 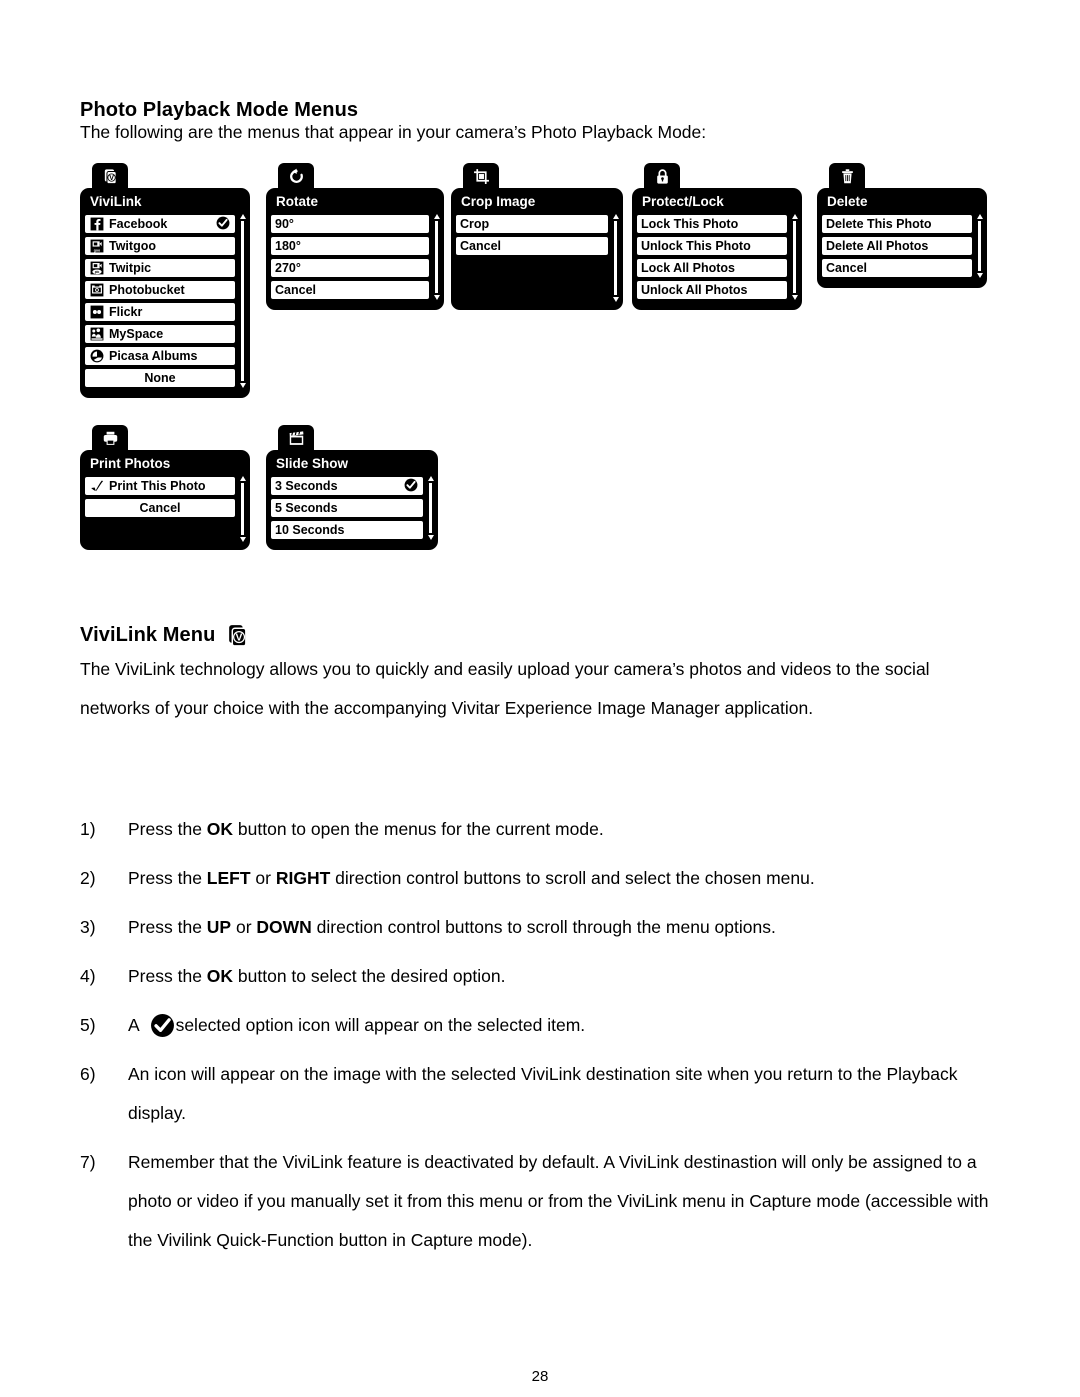 I want to click on menu-option: 180°, so click(x=350, y=245).